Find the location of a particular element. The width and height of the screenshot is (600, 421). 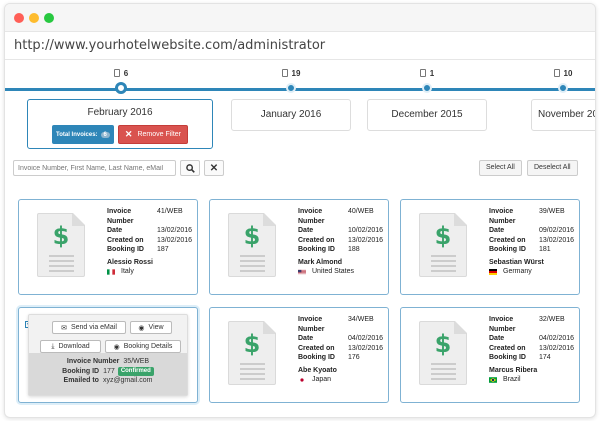

timeline-node-active is located at coordinates (121, 88).